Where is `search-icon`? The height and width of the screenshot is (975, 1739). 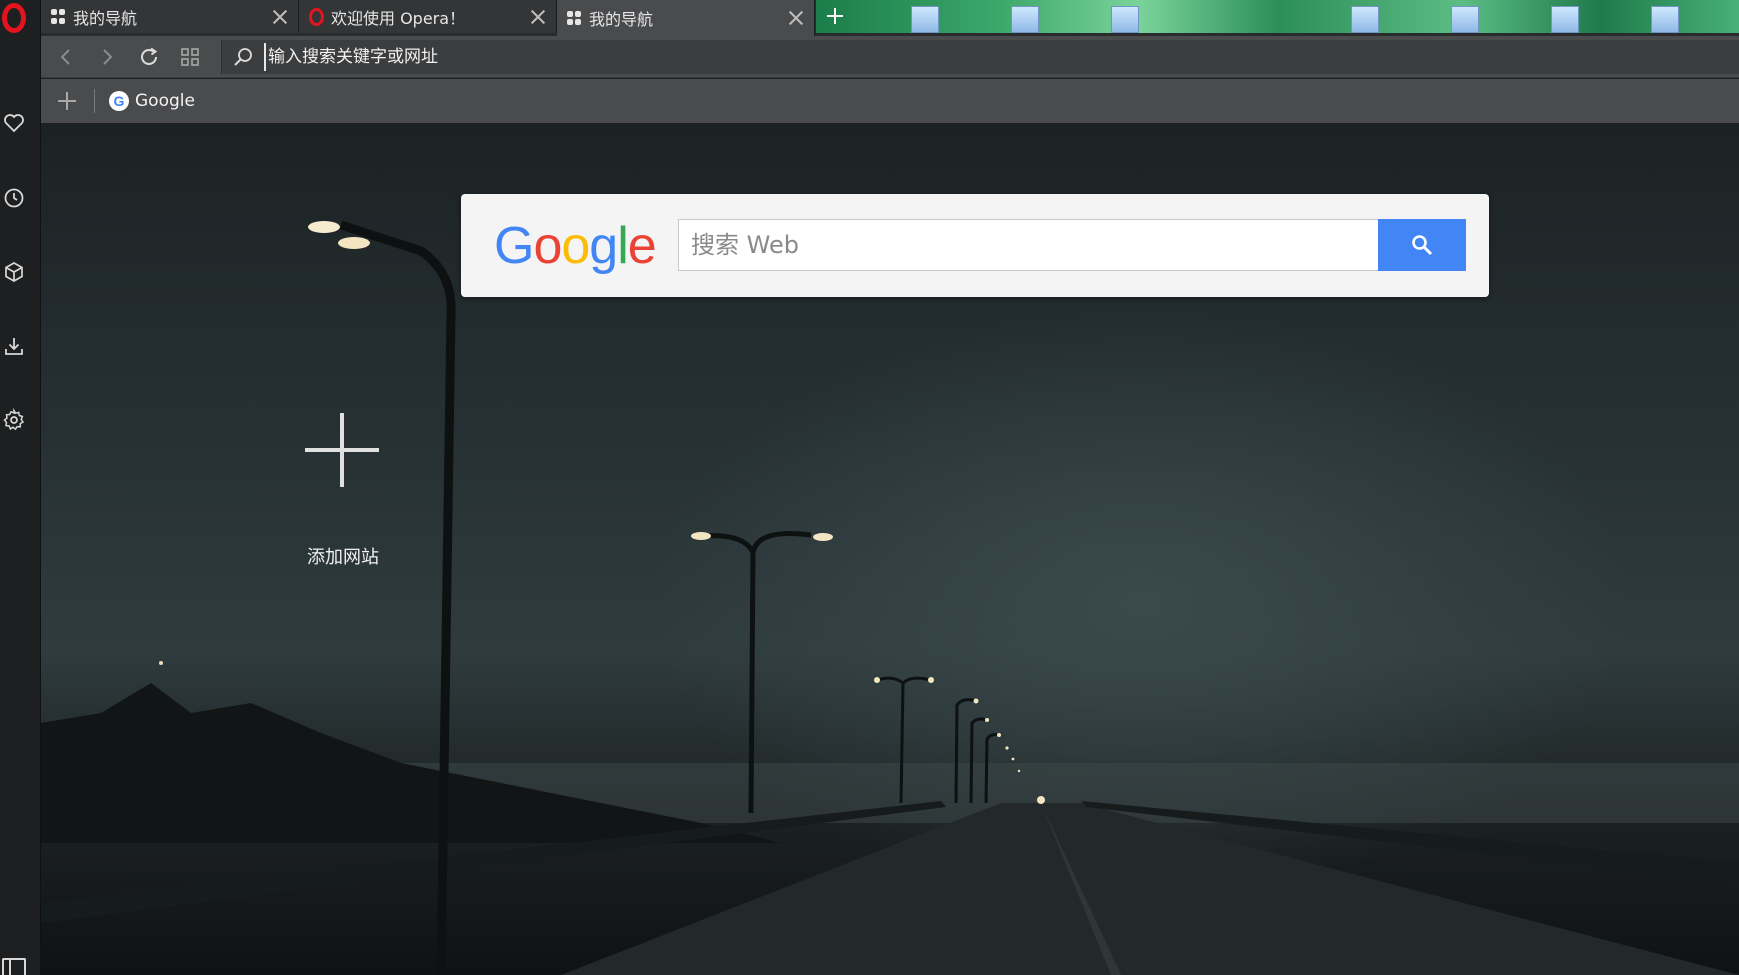 search-icon is located at coordinates (243, 57).